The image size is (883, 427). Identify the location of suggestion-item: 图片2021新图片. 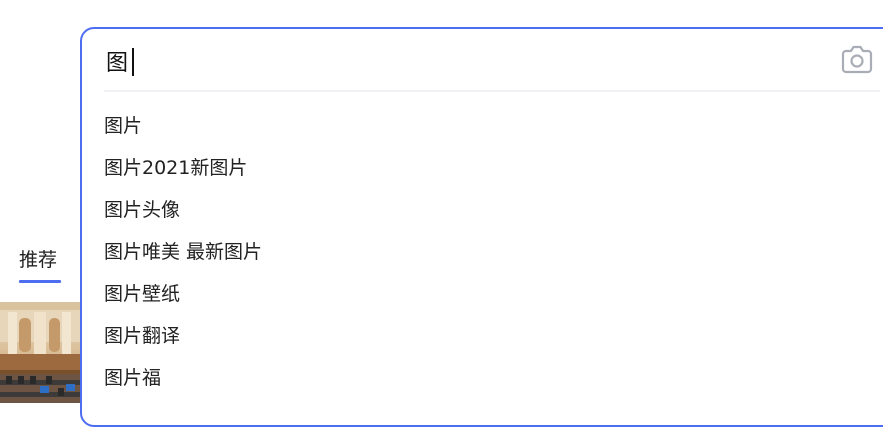
(183, 168).